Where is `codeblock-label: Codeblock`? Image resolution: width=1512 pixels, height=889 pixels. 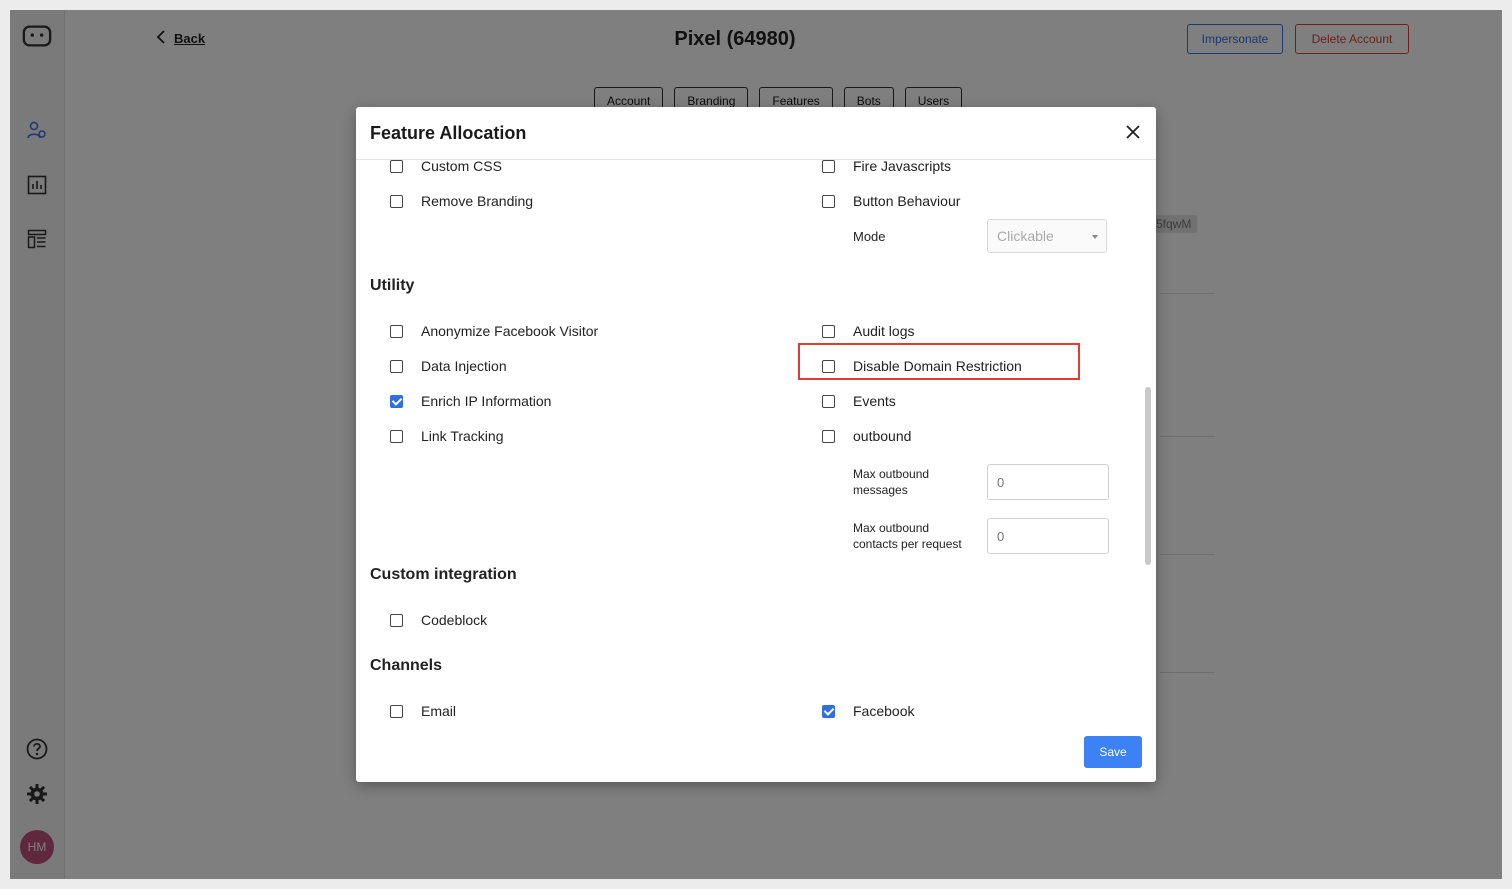
codeblock-label: Codeblock is located at coordinates (454, 620).